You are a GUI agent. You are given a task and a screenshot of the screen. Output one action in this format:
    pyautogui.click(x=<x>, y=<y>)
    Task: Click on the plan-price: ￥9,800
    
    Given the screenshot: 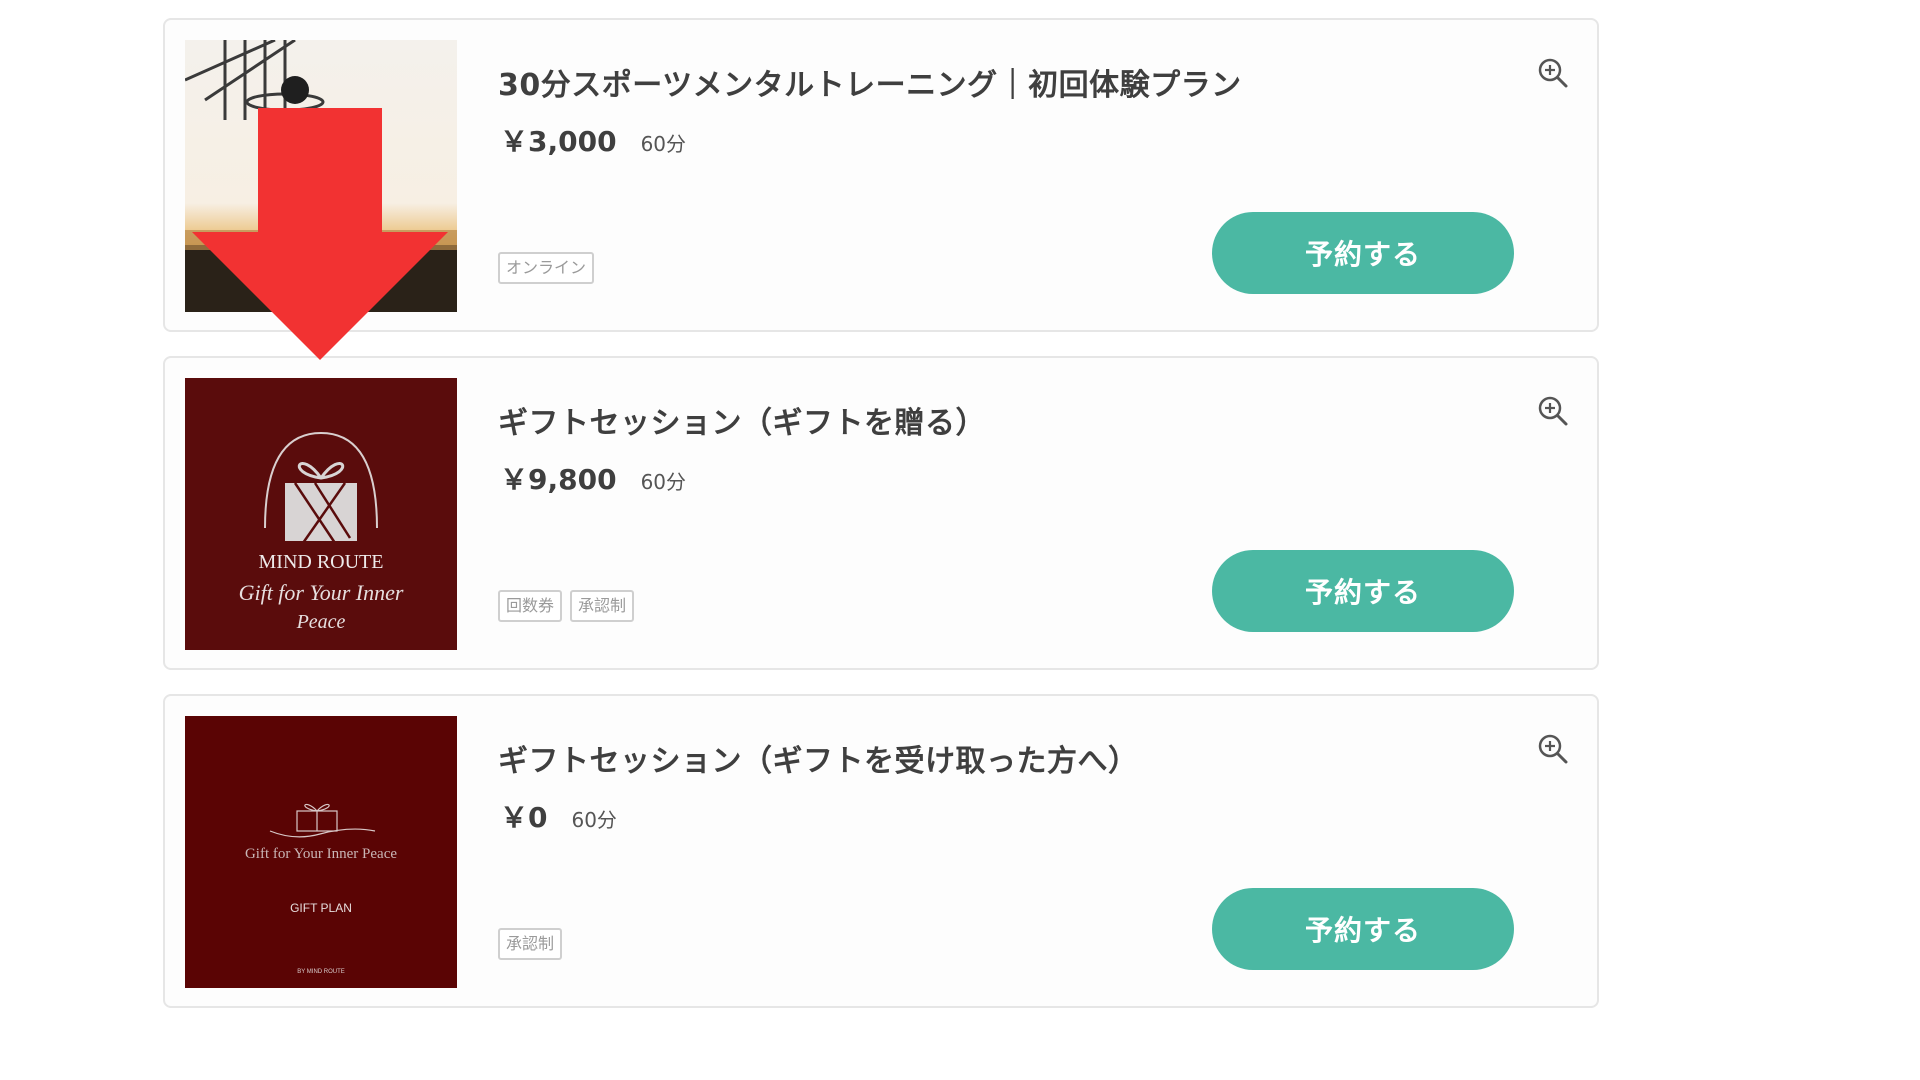 What is the action you would take?
    pyautogui.click(x=558, y=479)
    